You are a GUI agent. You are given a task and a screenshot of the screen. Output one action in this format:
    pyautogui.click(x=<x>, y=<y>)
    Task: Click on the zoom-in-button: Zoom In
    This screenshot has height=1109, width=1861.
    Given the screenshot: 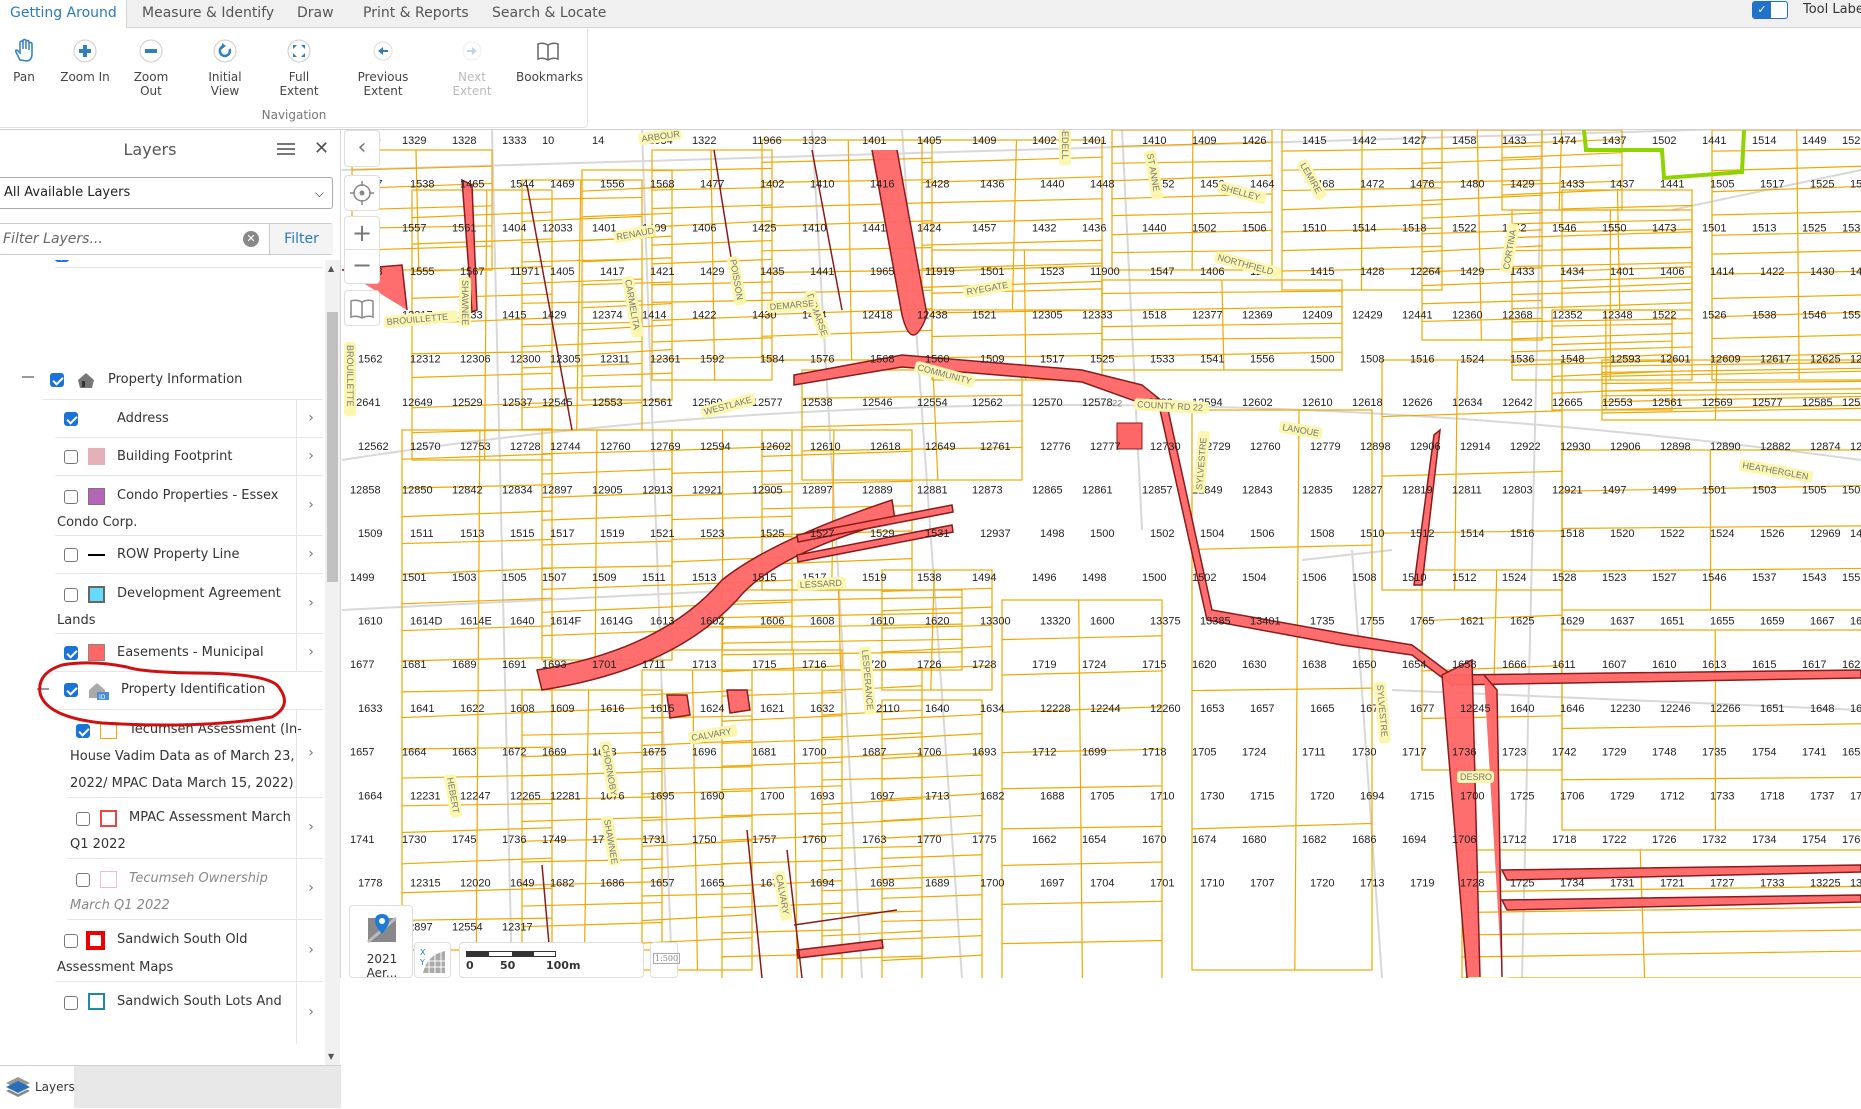 What is the action you would take?
    pyautogui.click(x=85, y=61)
    